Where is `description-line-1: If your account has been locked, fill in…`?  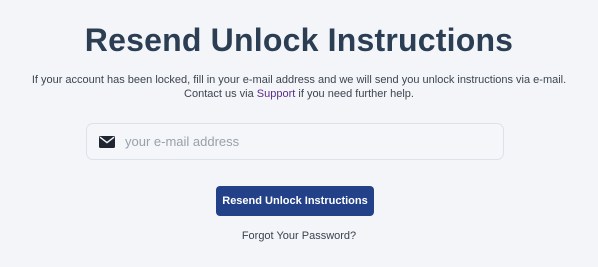
description-line-1: If your account has been locked, fill in… is located at coordinates (299, 80).